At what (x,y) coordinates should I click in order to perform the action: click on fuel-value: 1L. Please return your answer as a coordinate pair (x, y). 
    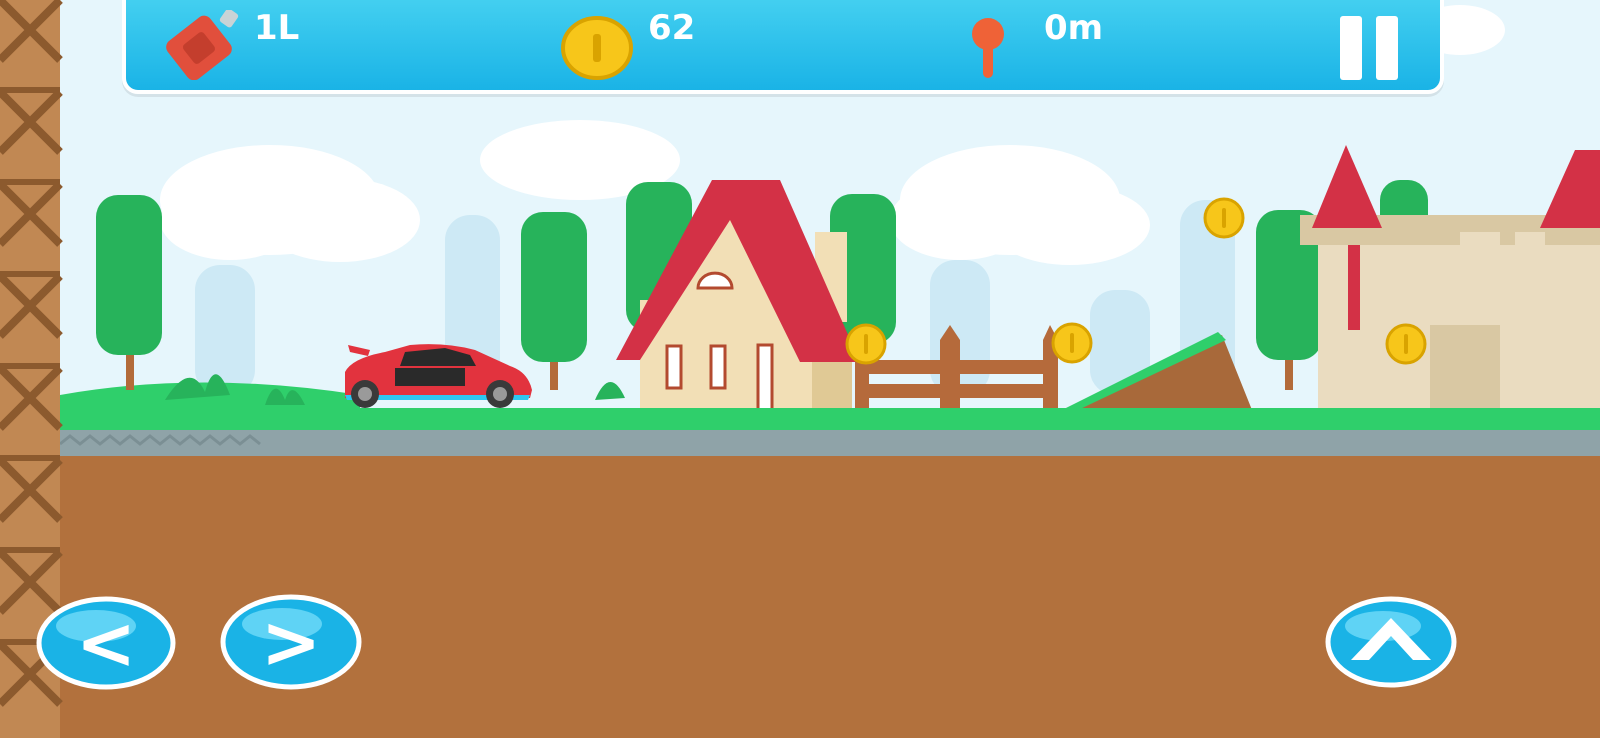
    Looking at the image, I should click on (277, 28).